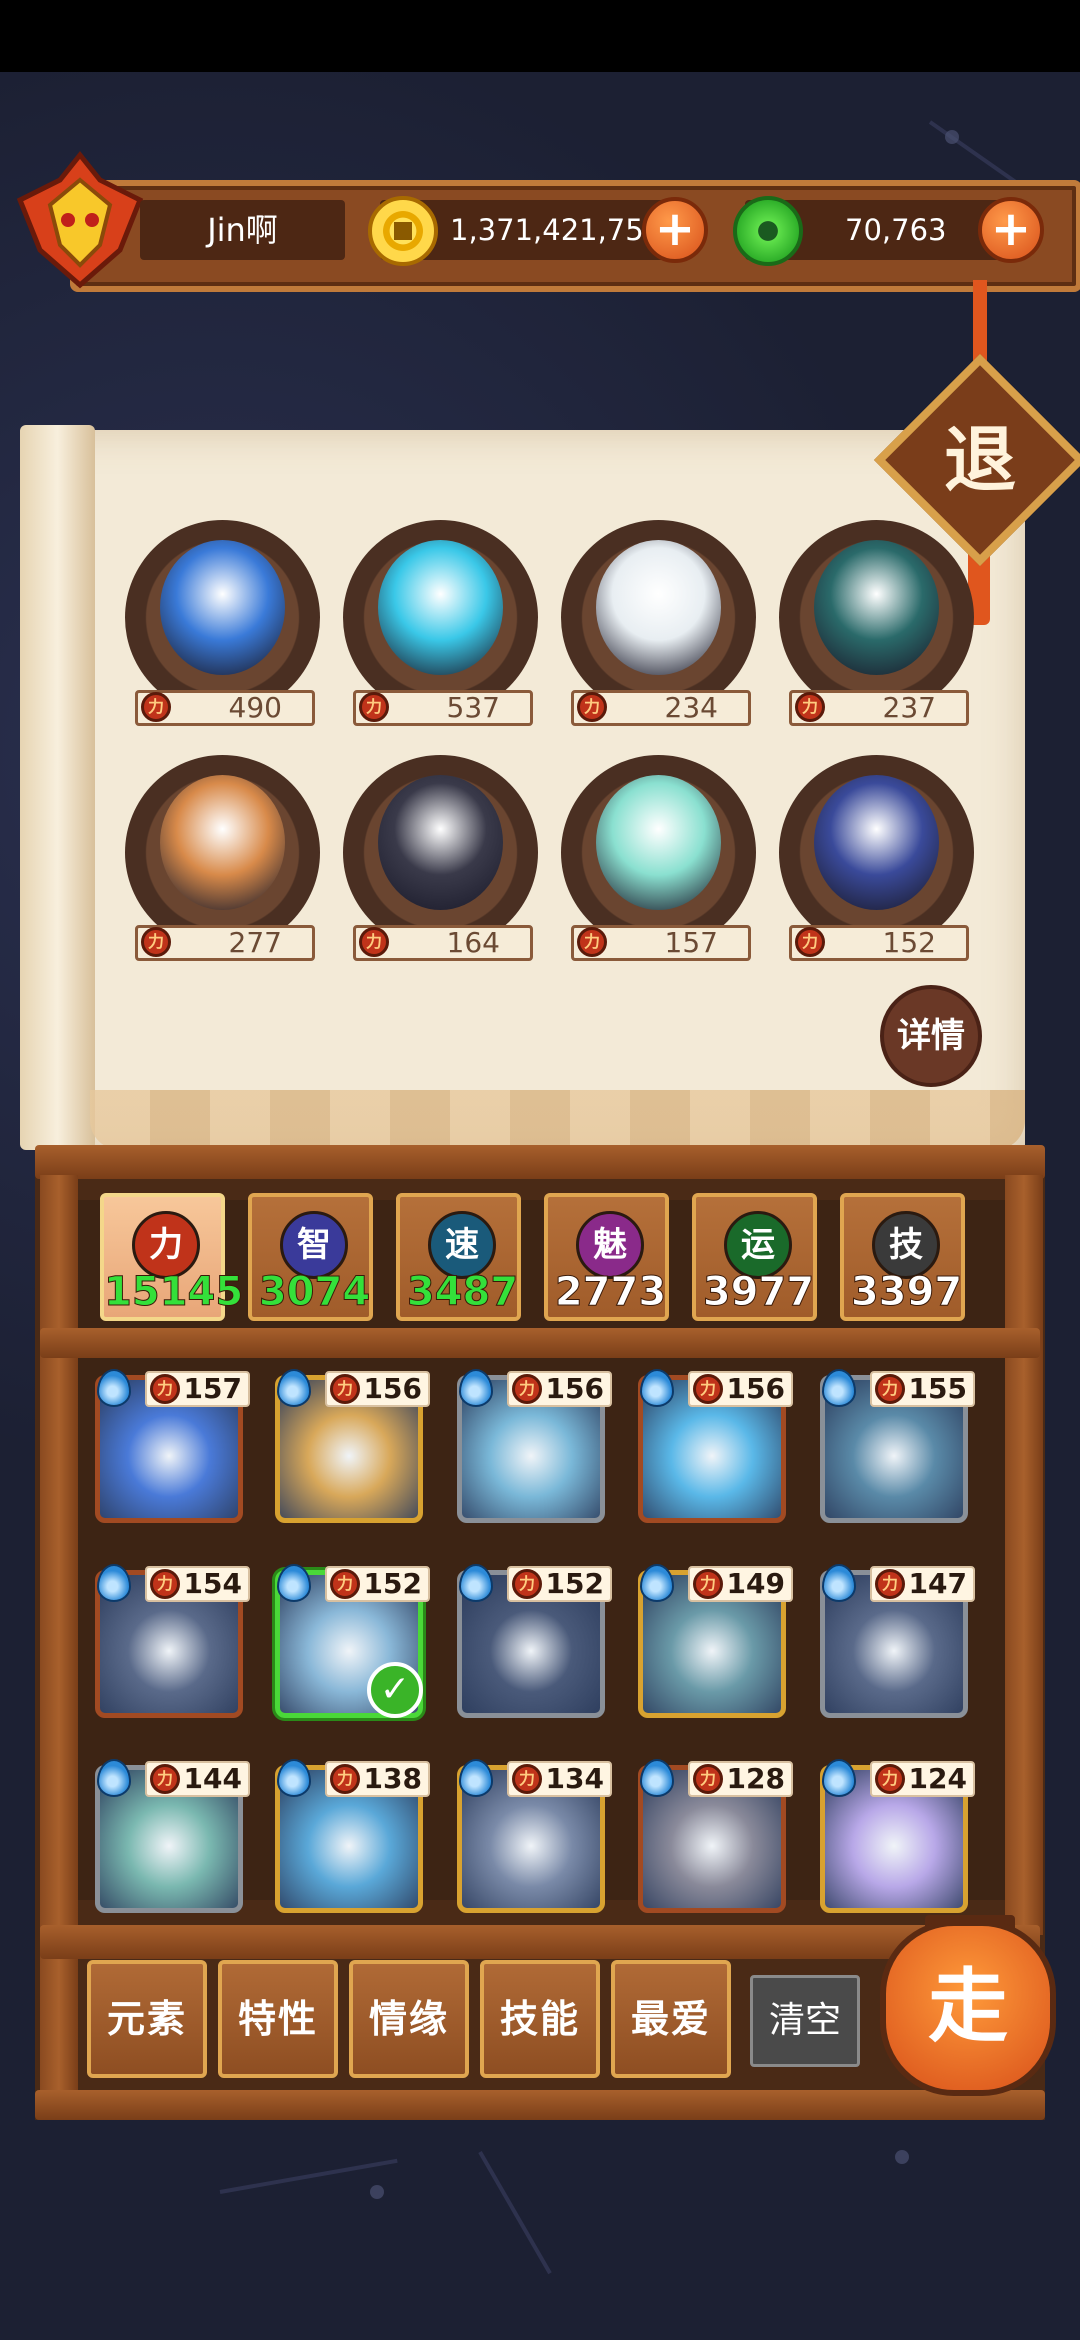 The image size is (1080, 2340). Describe the element at coordinates (310, 1257) in the screenshot. I see `stat-tab: 智 3074` at that location.